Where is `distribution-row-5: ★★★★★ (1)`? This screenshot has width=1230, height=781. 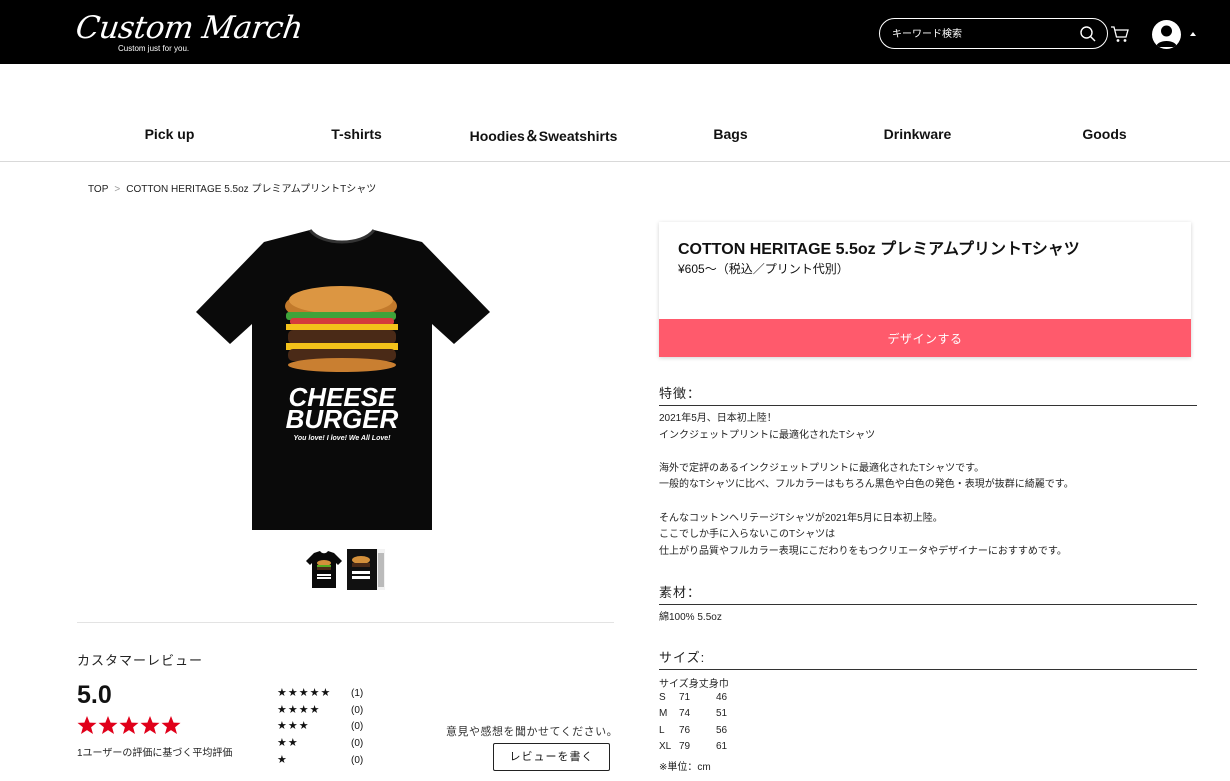 distribution-row-5: ★★★★★ (1) is located at coordinates (327, 694).